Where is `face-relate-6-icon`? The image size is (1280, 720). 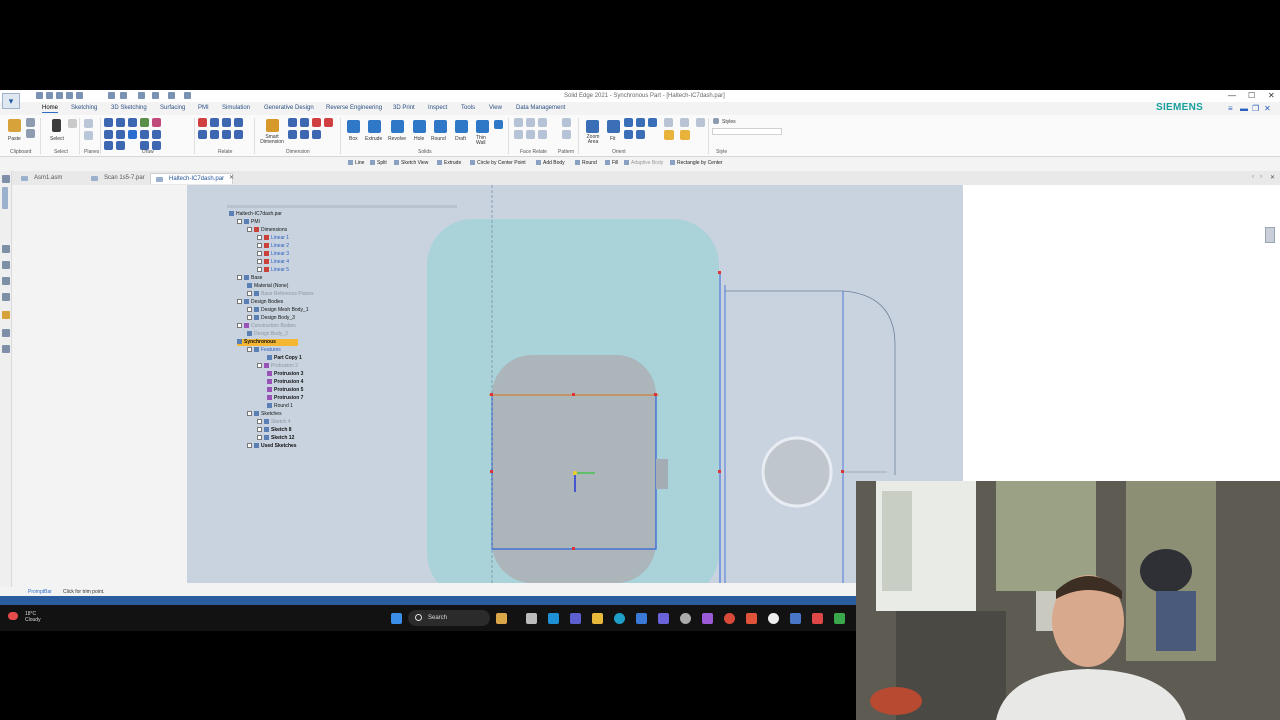 face-relate-6-icon is located at coordinates (542, 134).